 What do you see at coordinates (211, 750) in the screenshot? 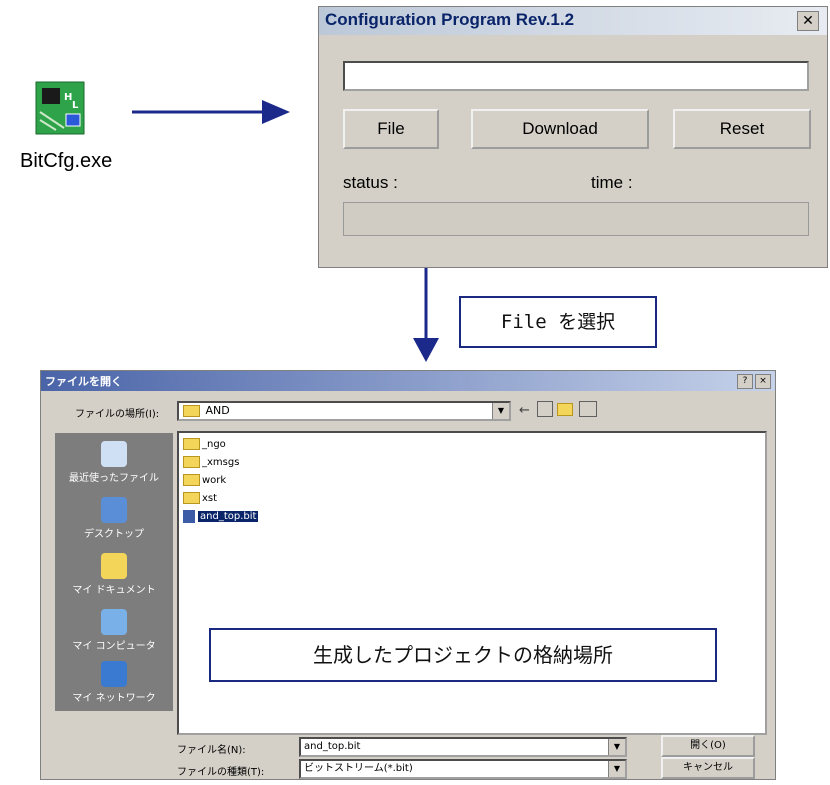
I see `filename-label: ファイル名(N):` at bounding box center [211, 750].